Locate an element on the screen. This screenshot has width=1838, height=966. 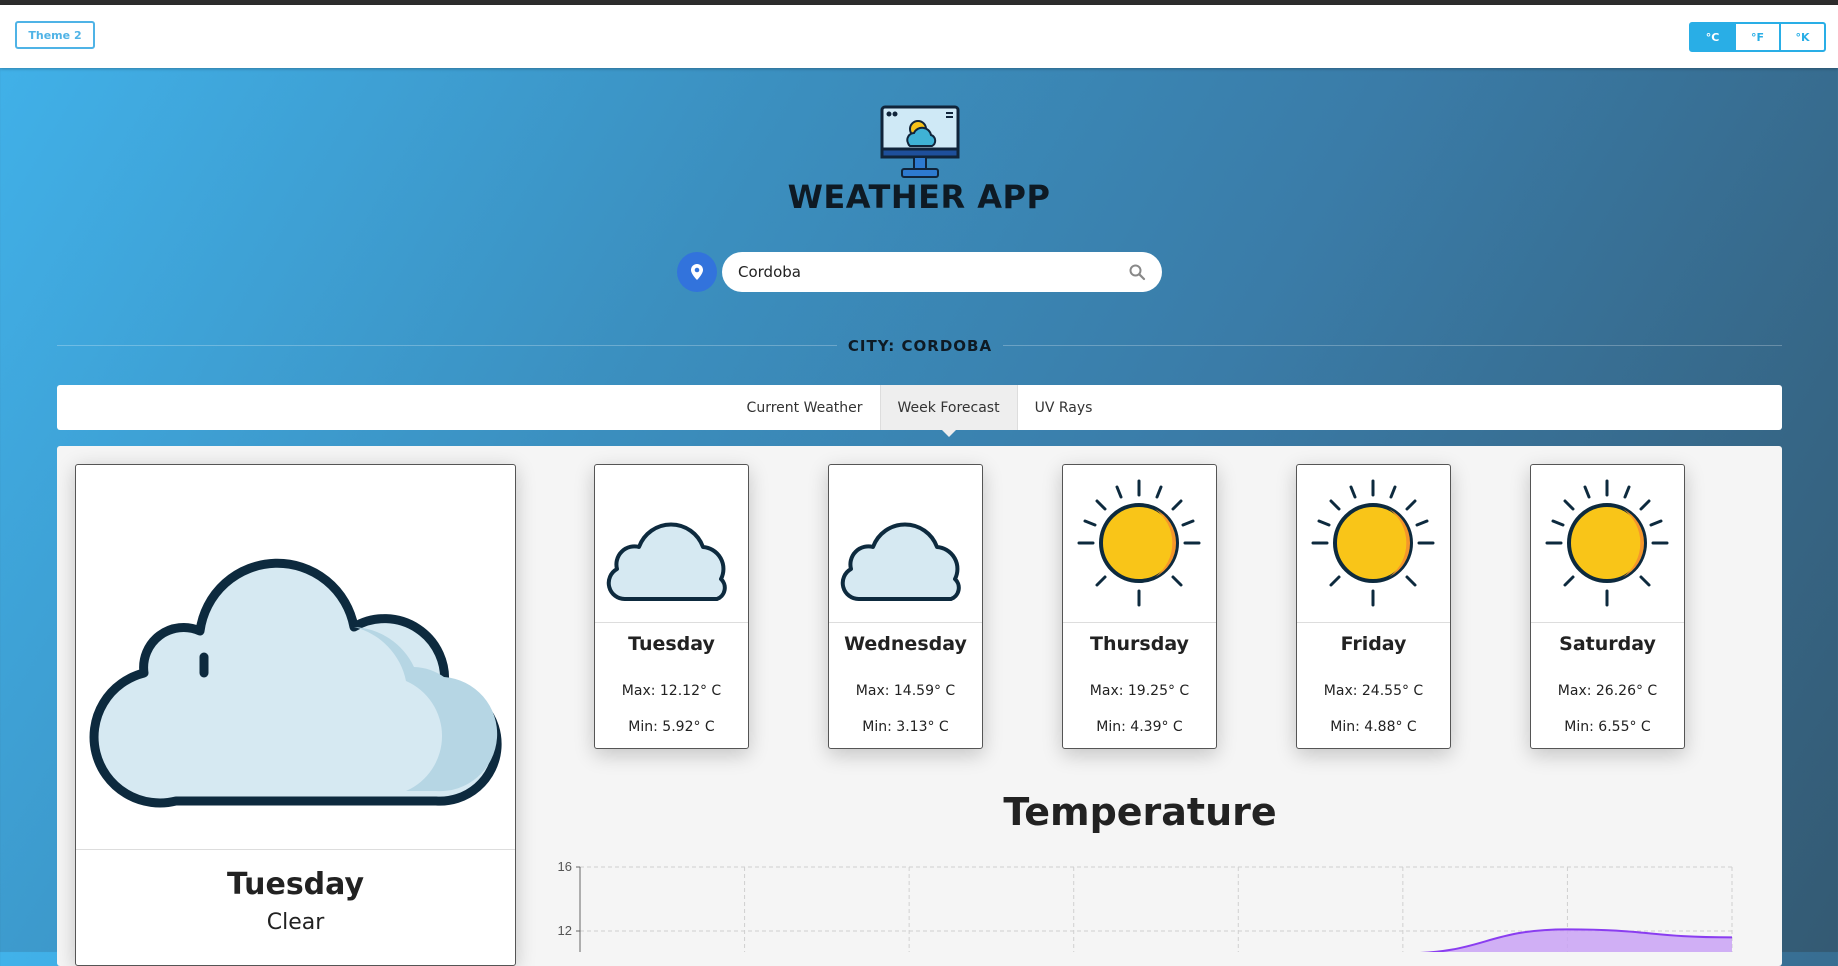
today-card: Tuesday Clear is located at coordinates (295, 715).